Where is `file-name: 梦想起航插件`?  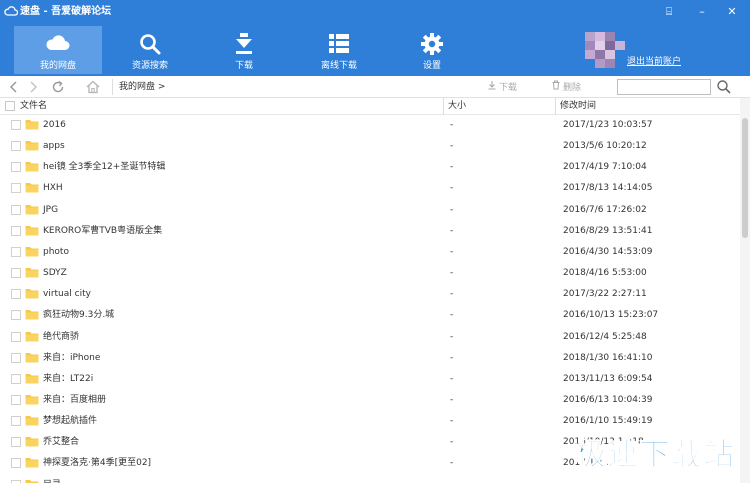 file-name: 梦想起航插件 is located at coordinates (70, 421).